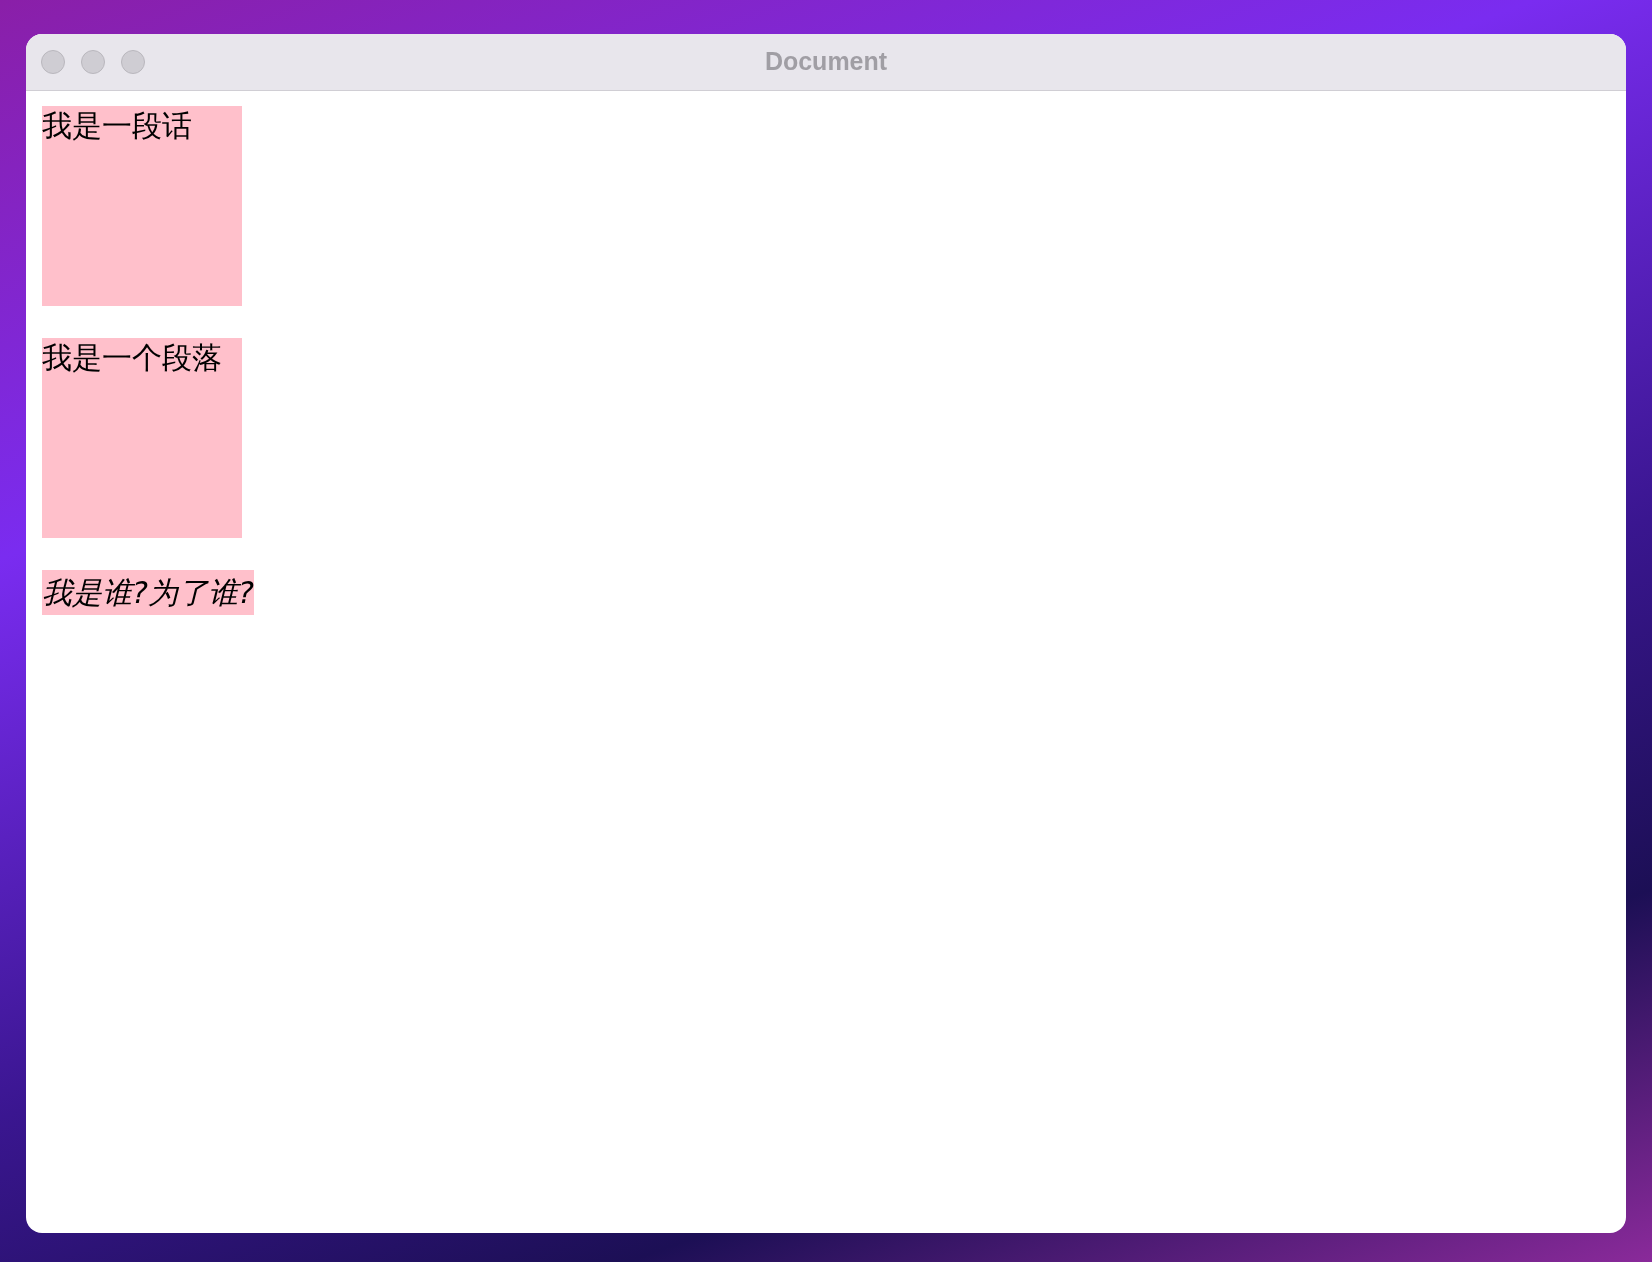 The width and height of the screenshot is (1652, 1262). Describe the element at coordinates (53, 62) in the screenshot. I see `close-icon` at that location.